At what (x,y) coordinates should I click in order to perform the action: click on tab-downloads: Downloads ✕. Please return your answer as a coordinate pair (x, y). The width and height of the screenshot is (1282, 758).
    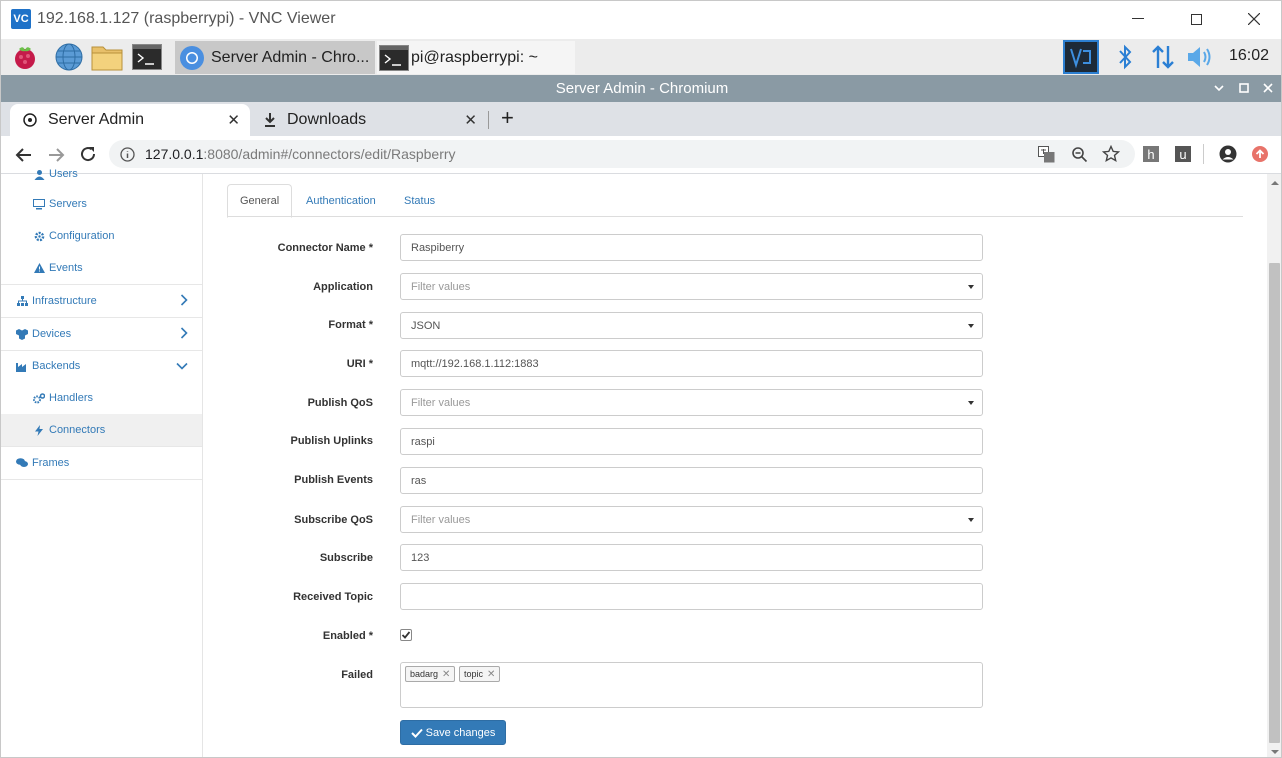
    Looking at the image, I should click on (369, 120).